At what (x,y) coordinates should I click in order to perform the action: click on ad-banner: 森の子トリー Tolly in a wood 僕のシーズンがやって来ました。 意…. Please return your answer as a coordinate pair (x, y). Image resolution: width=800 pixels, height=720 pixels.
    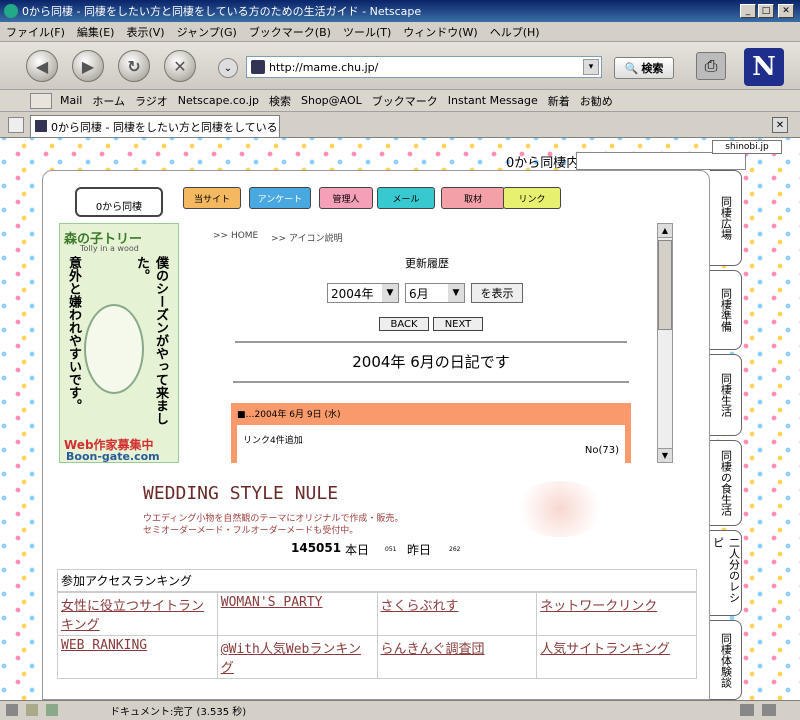
    Looking at the image, I should click on (119, 343).